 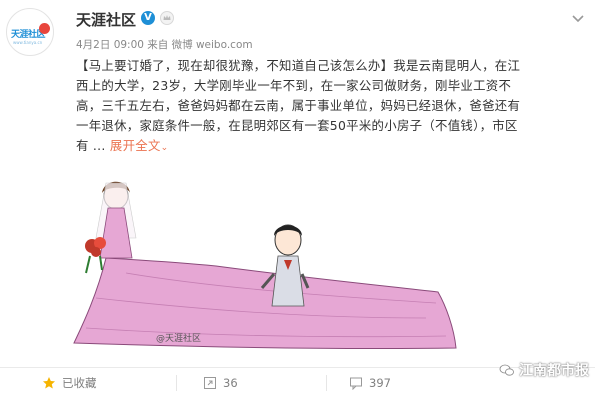 What do you see at coordinates (329, 147) in the screenshot?
I see `post-text-line: 有 ... 展开全文⌄` at bounding box center [329, 147].